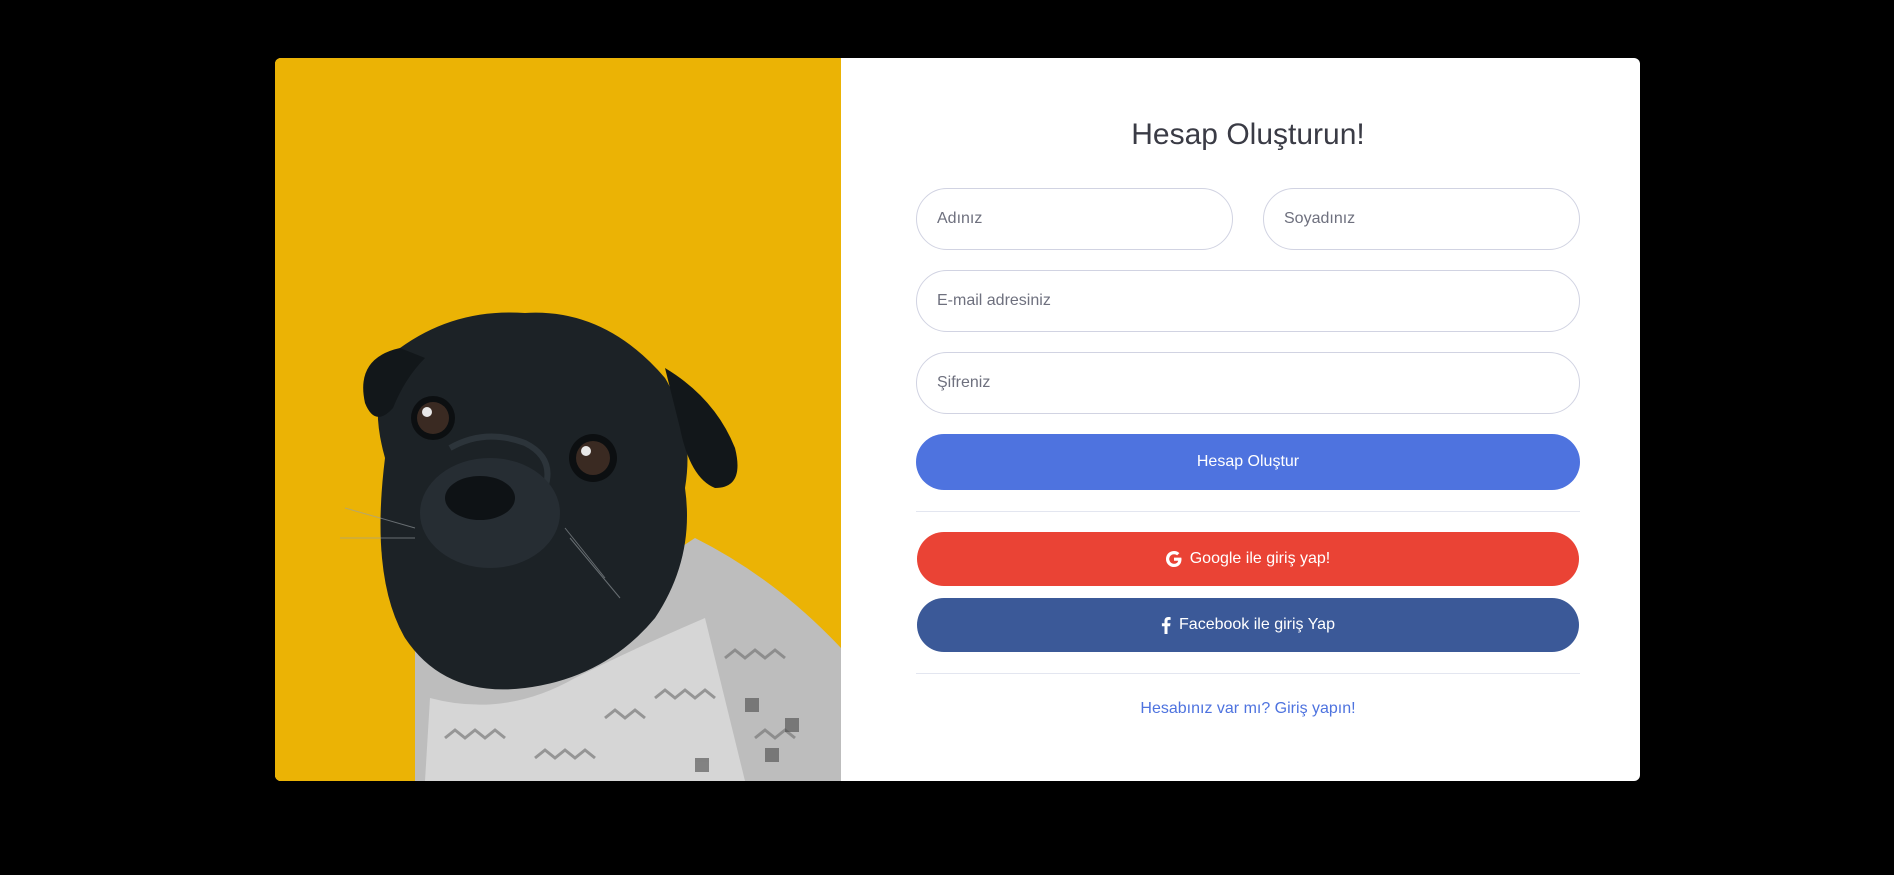 Image resolution: width=1894 pixels, height=875 pixels. I want to click on email-input, so click(1248, 301).